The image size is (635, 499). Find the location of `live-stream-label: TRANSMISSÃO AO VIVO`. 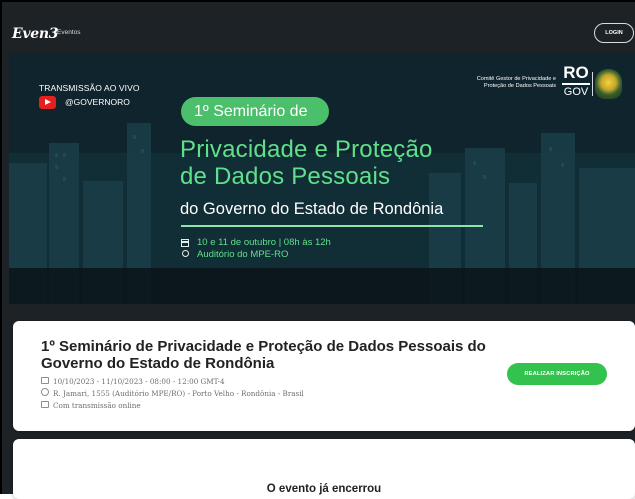

live-stream-label: TRANSMISSÃO AO VIVO is located at coordinates (89, 88).